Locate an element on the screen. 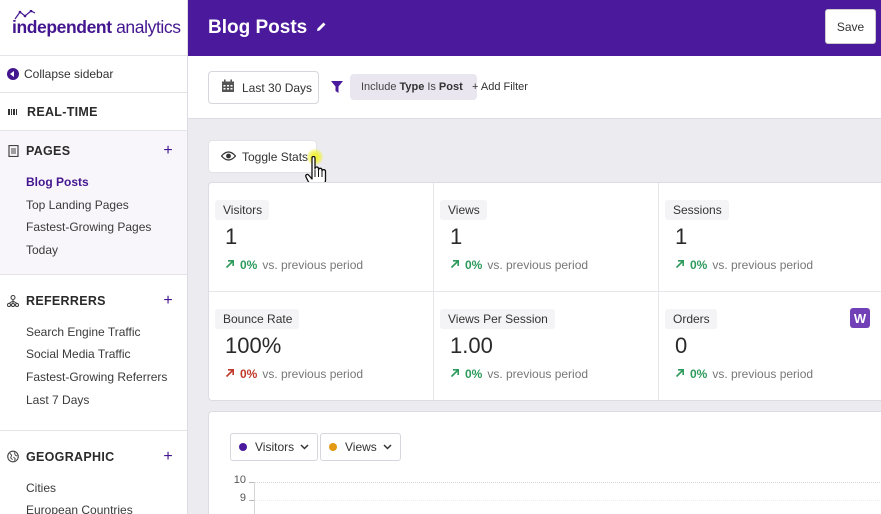 The height and width of the screenshot is (514, 881). collapse-sidebar-label: Collapse sidebar is located at coordinates (69, 74).